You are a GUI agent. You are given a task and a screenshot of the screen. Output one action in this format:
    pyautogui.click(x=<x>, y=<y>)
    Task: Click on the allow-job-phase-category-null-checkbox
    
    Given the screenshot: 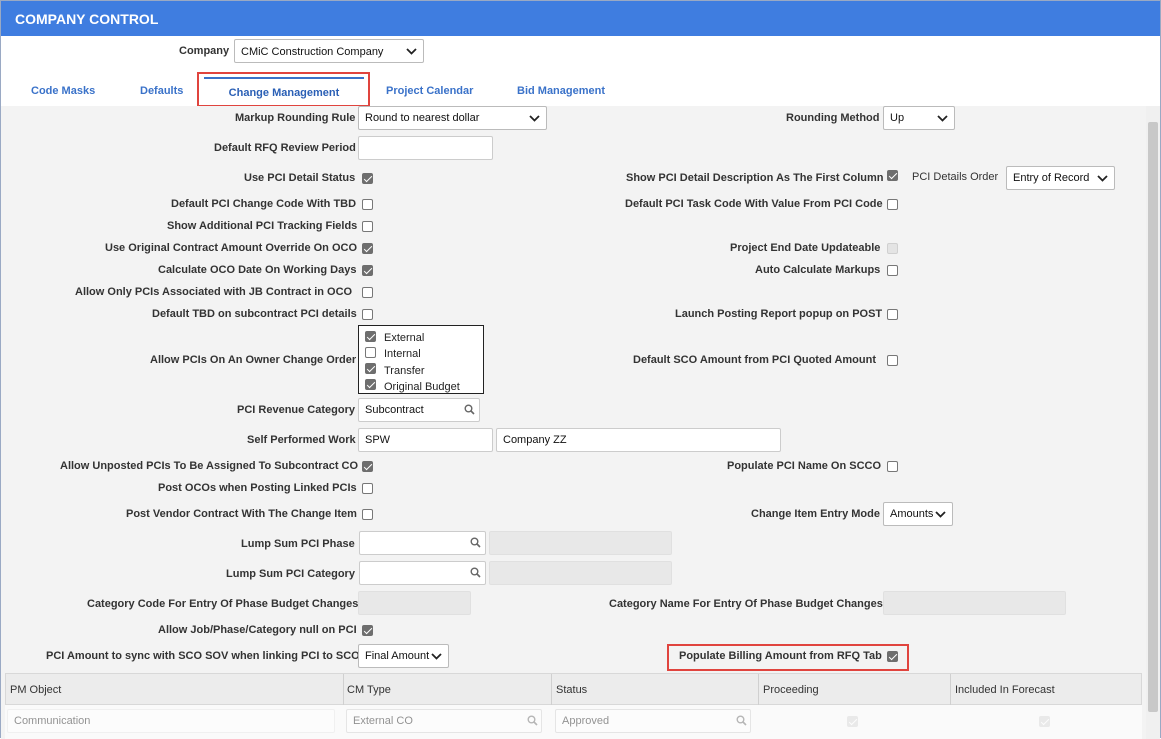 What is the action you would take?
    pyautogui.click(x=367, y=630)
    